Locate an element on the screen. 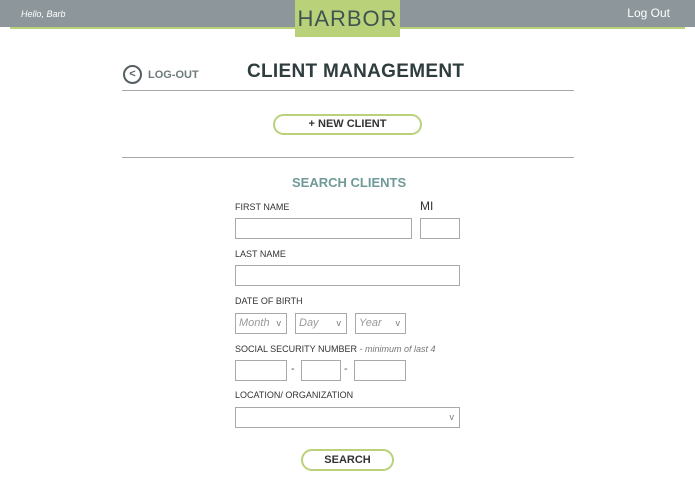 This screenshot has width=695, height=494. logout-link: Log Out is located at coordinates (648, 13).